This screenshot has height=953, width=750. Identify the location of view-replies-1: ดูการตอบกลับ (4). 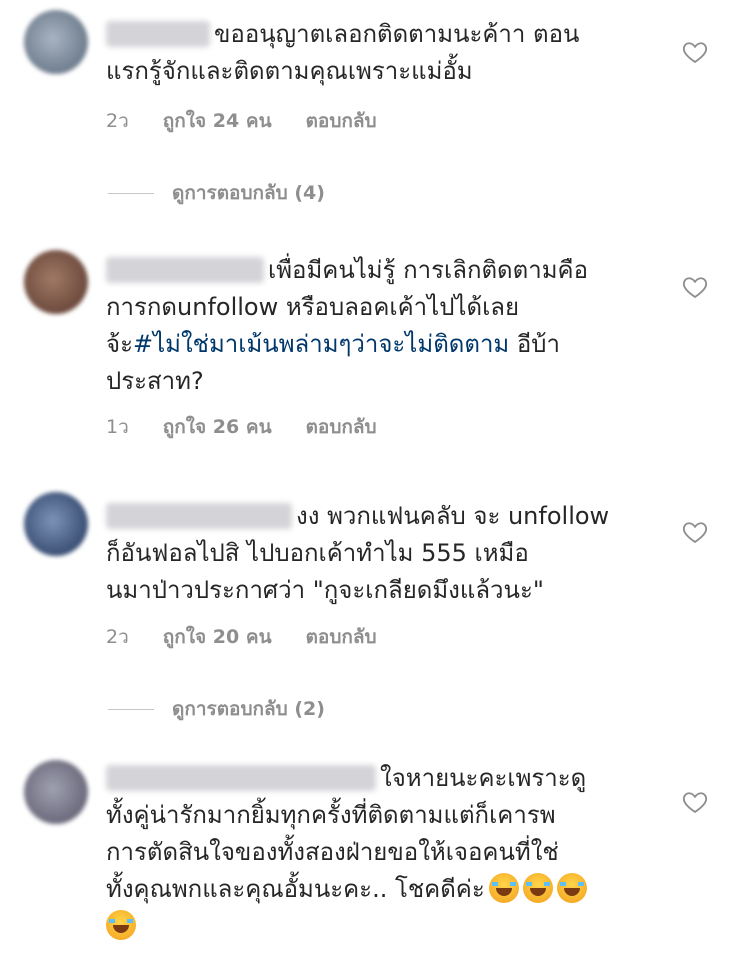
(216, 193).